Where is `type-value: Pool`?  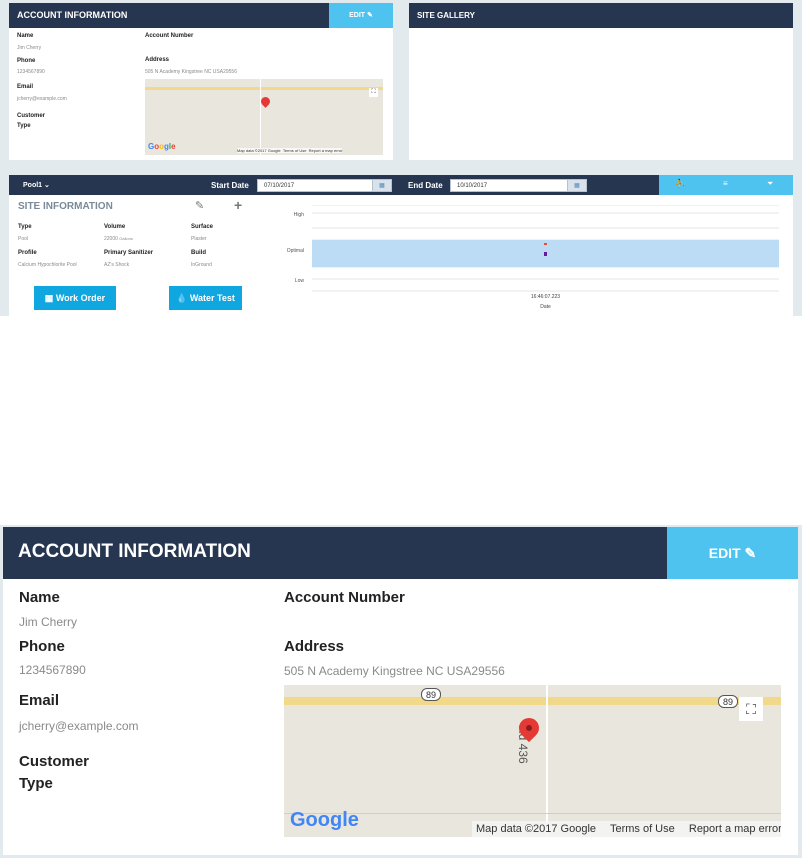 type-value: Pool is located at coordinates (23, 239).